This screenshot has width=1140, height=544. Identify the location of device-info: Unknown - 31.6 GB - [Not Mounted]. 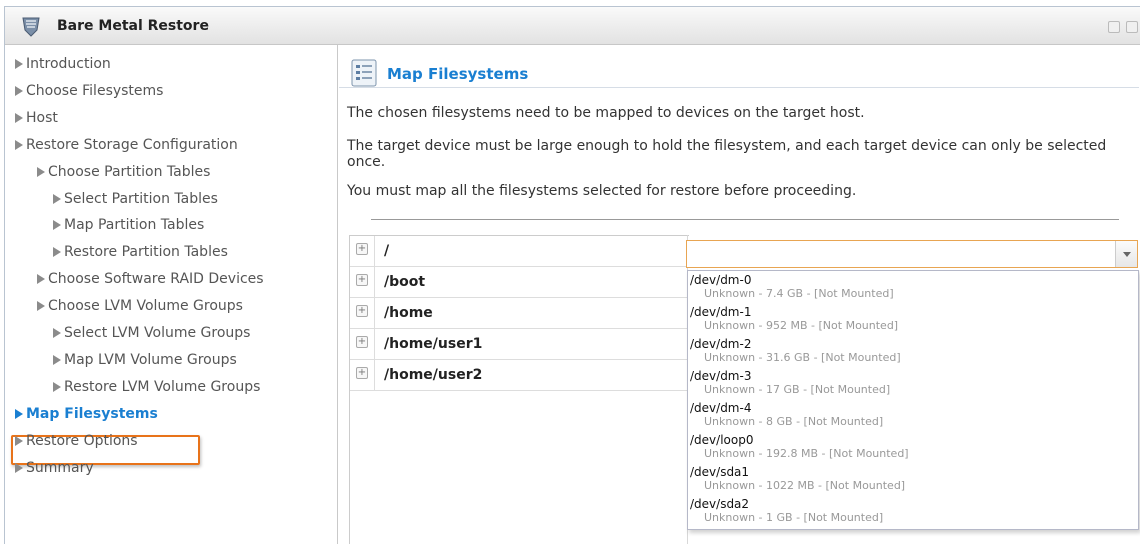
(802, 357).